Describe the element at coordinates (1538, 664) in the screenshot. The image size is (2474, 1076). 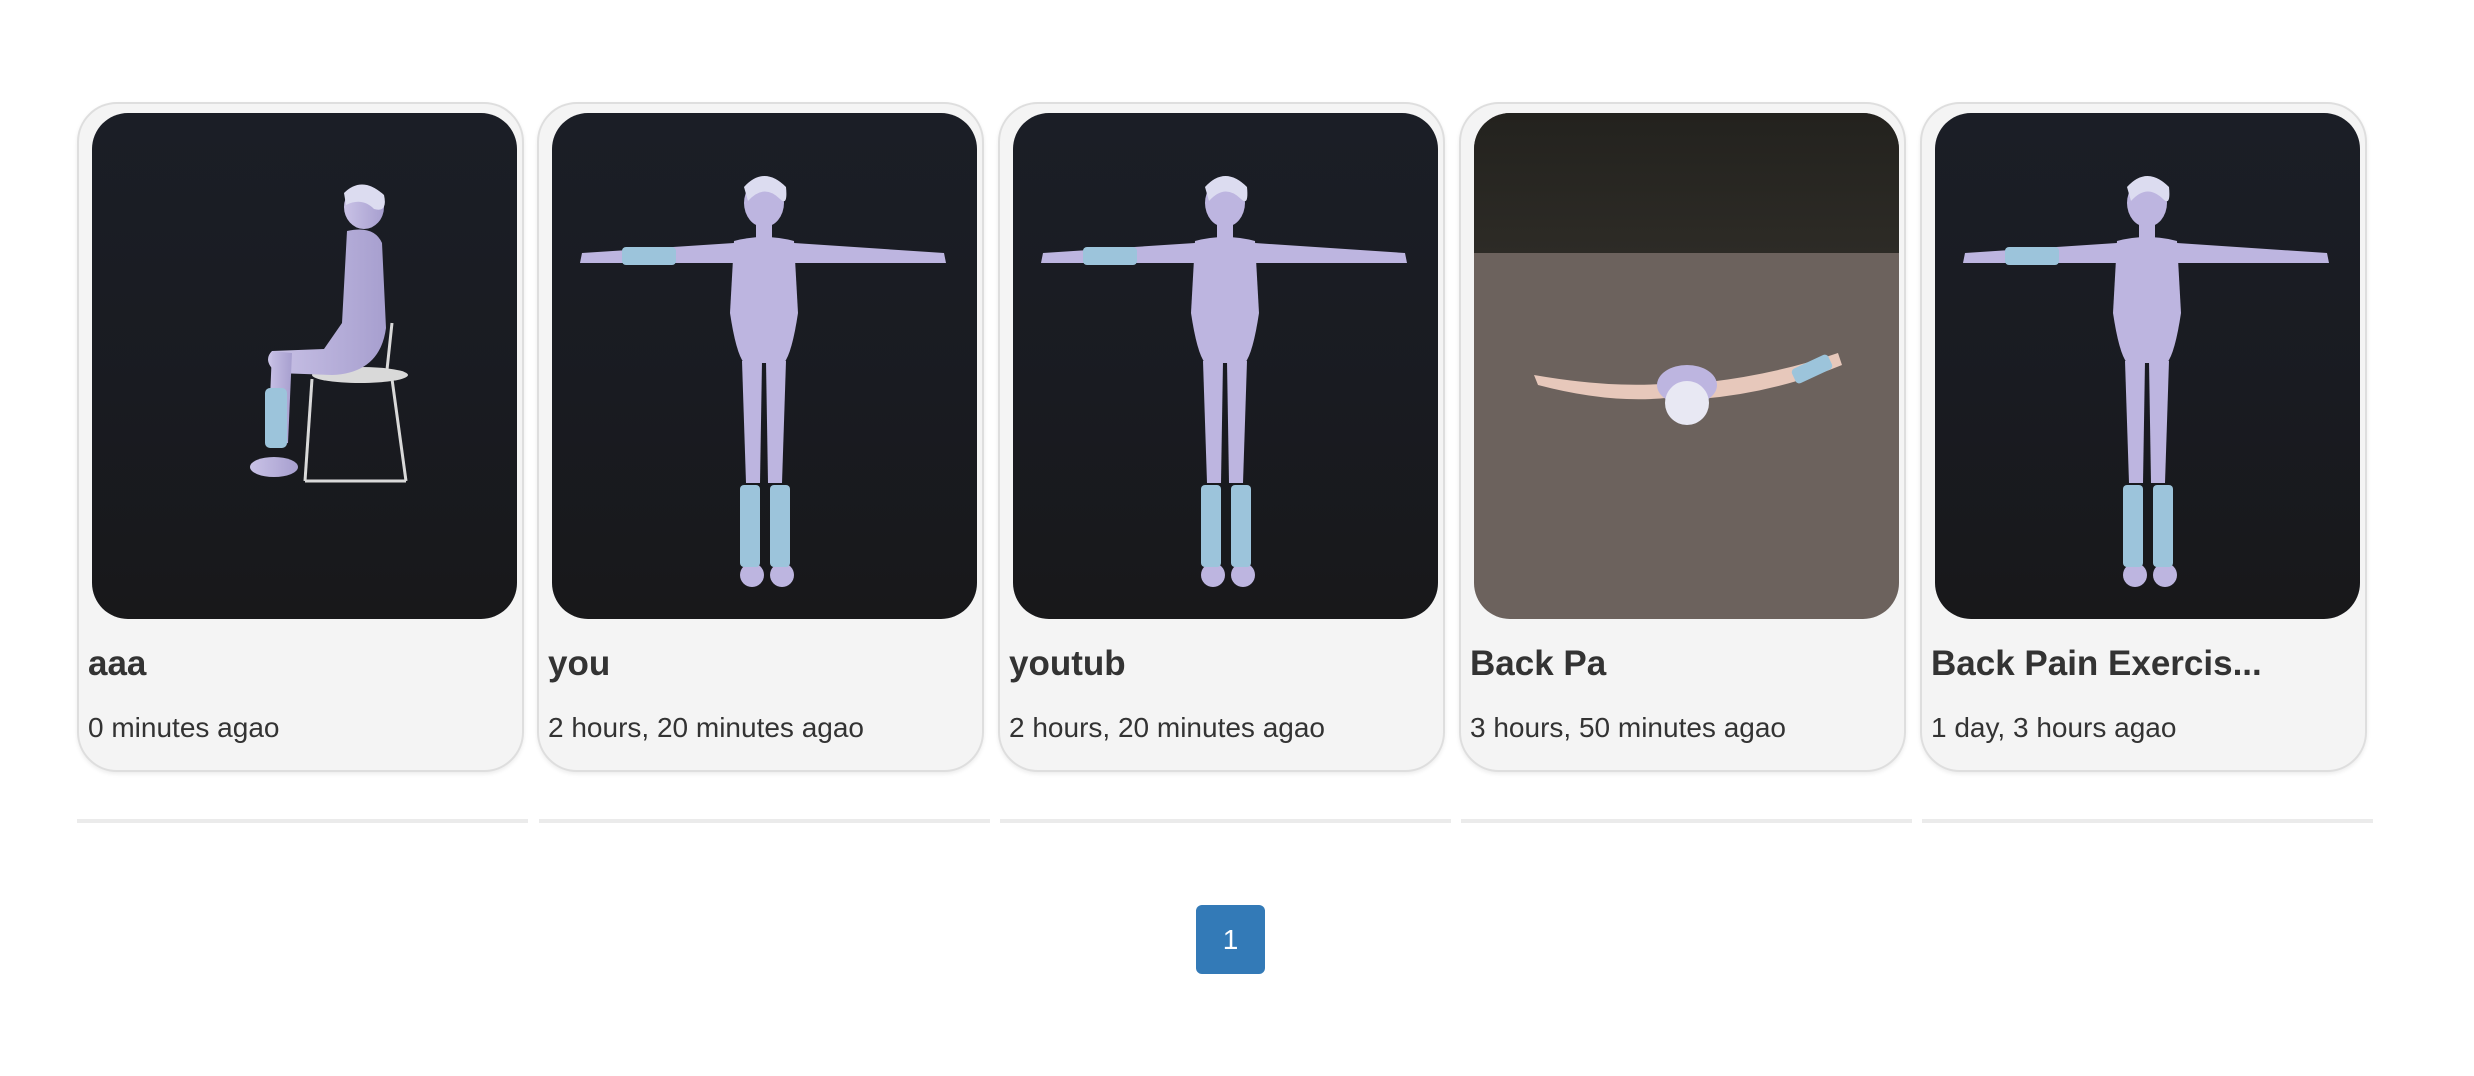
I see `card-title: Back Pa` at that location.